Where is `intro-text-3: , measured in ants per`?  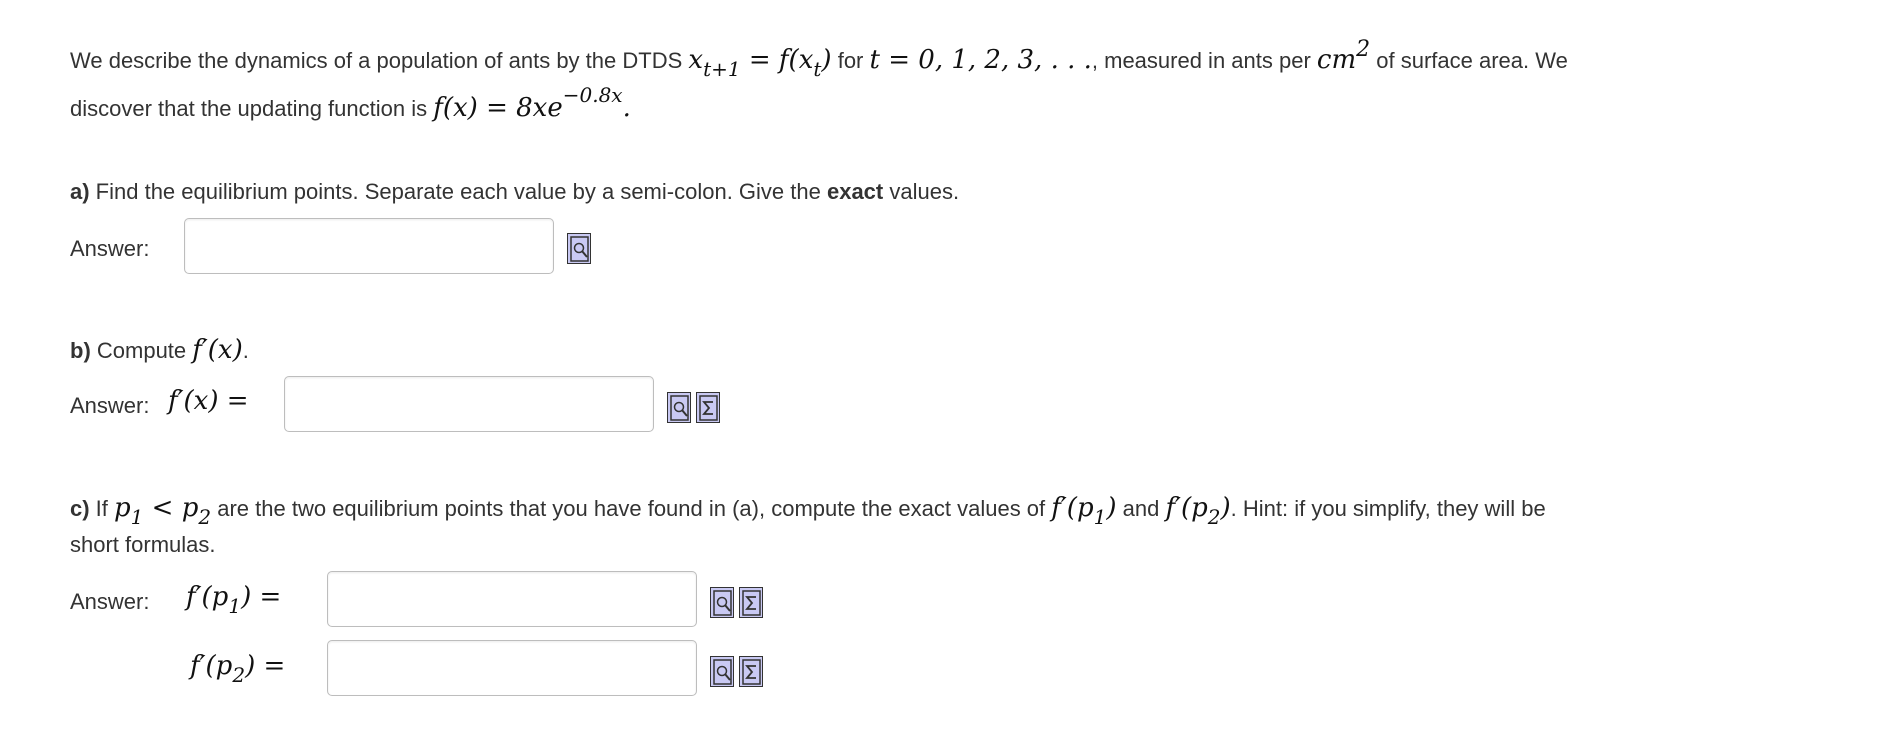 intro-text-3: , measured in ants per is located at coordinates (1201, 60).